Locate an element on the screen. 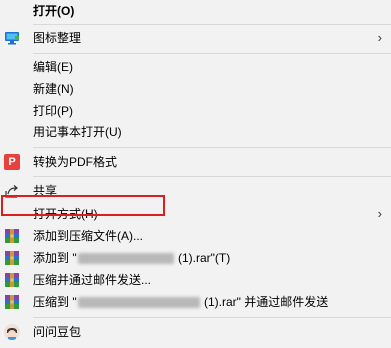 The image size is (391, 348). menu-item-to-pdf: P 转换为PDF格式 is located at coordinates (195, 162).